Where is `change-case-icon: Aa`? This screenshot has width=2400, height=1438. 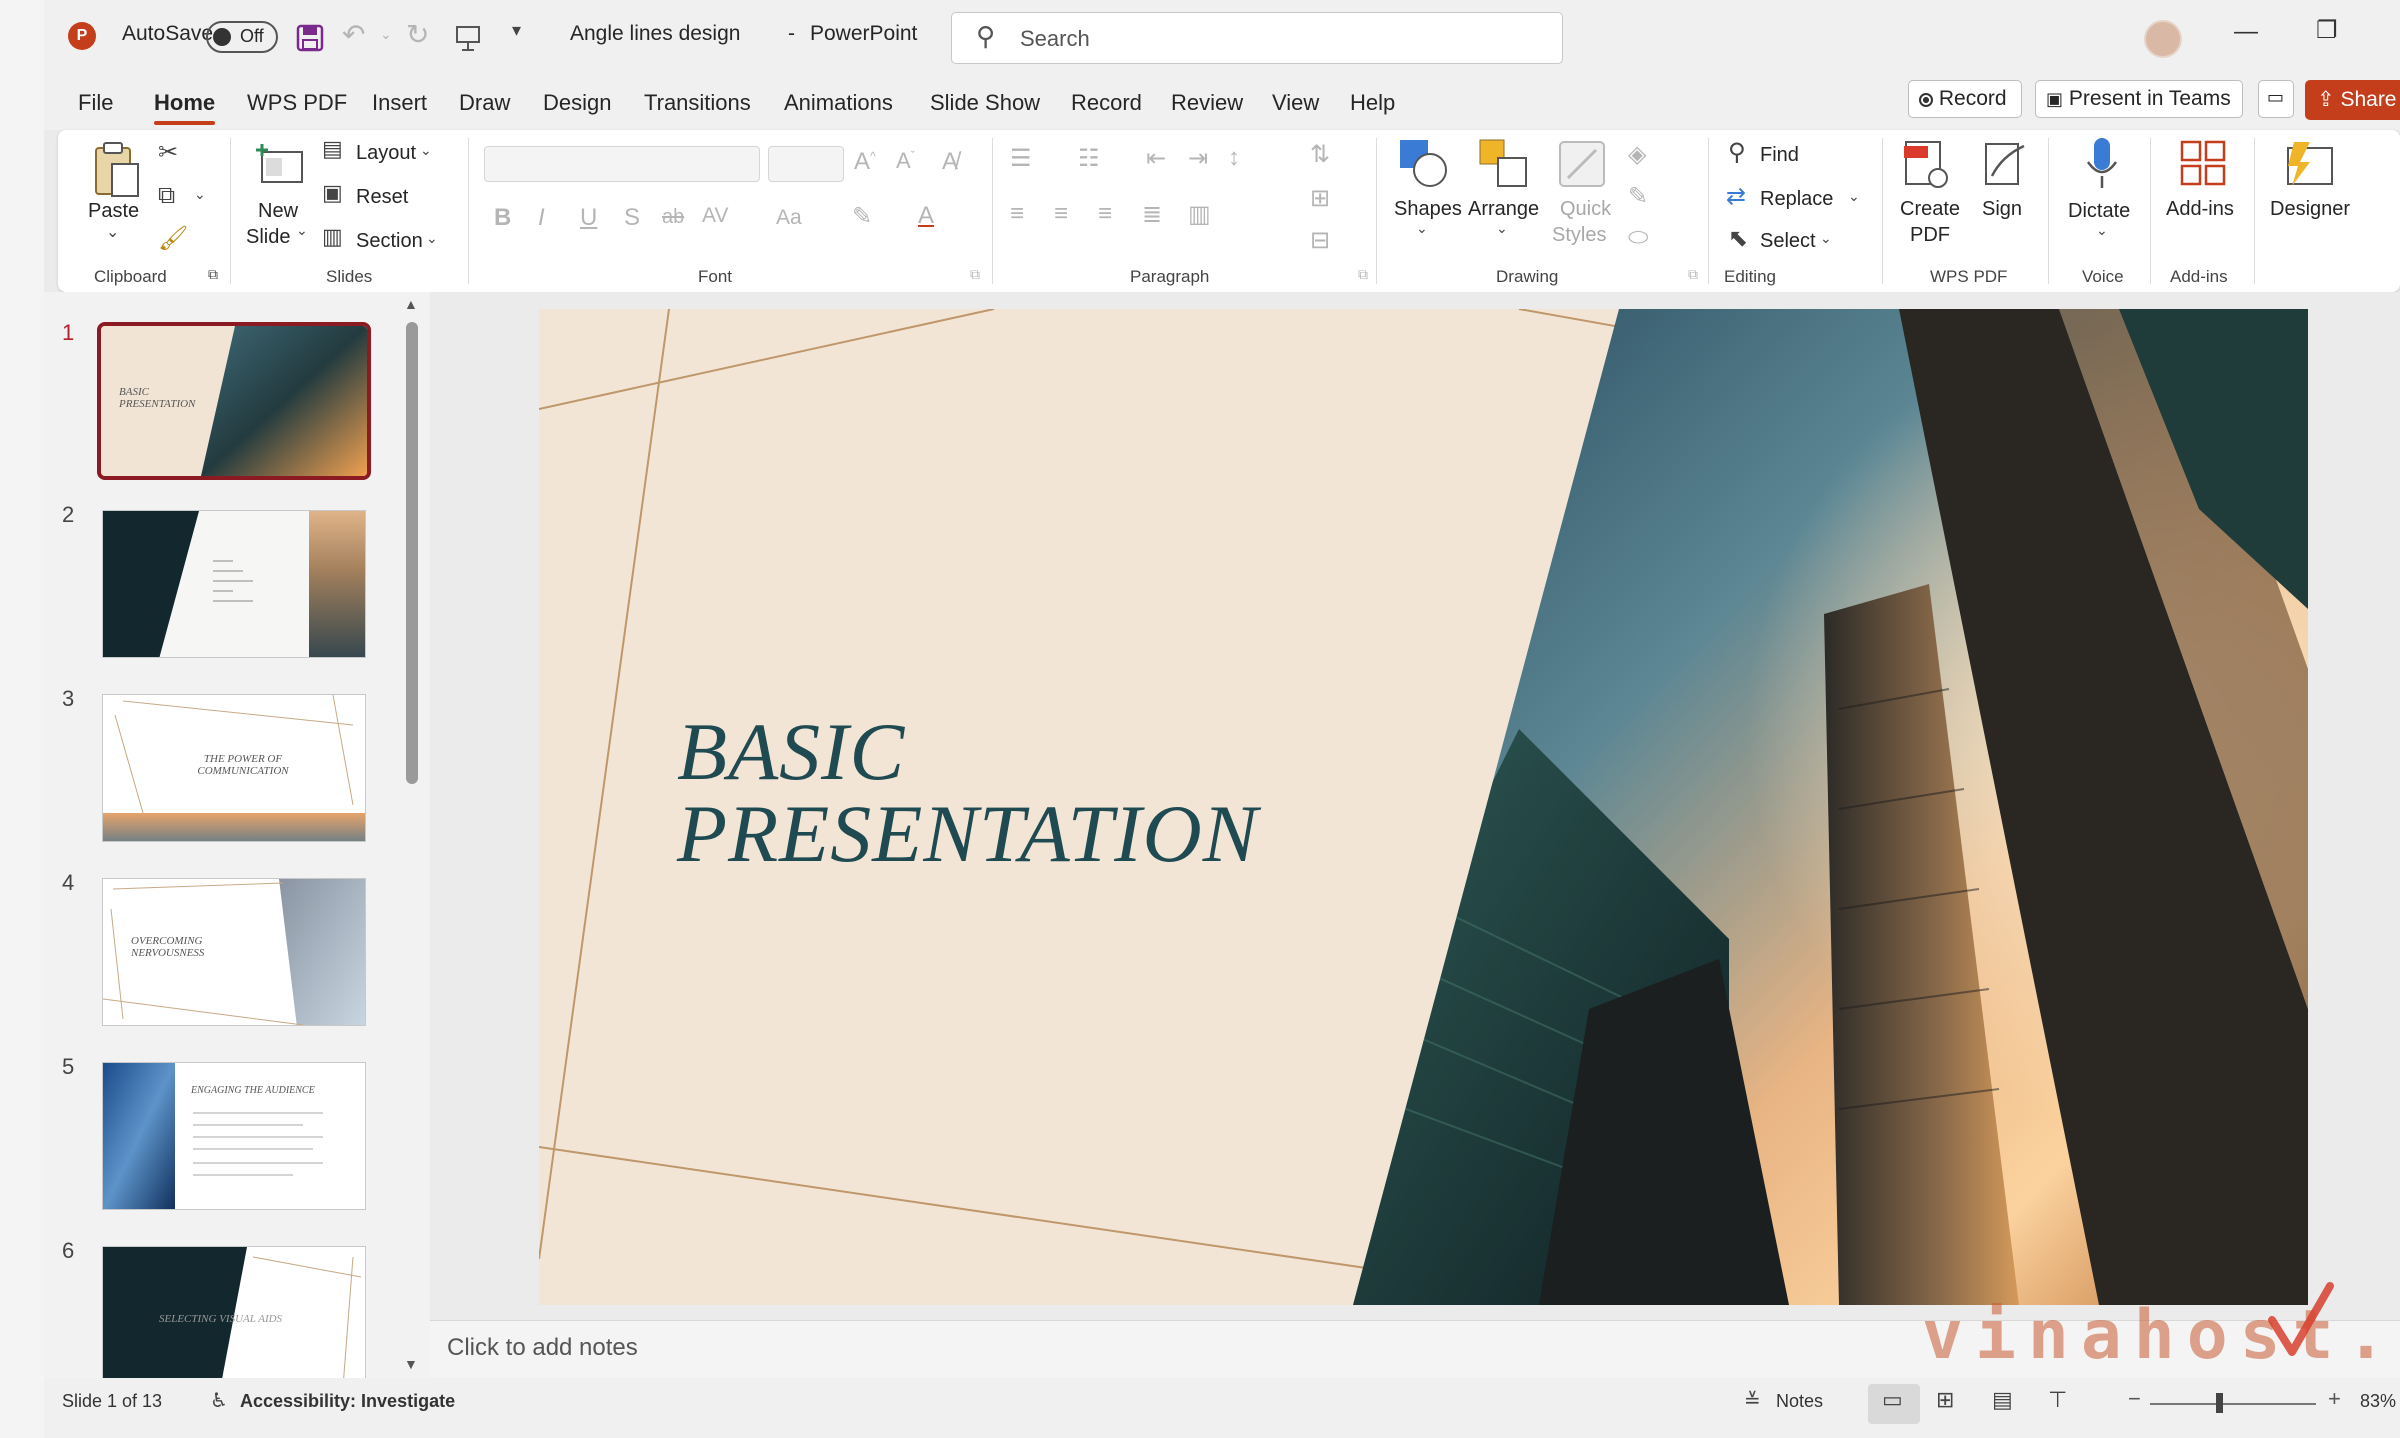 change-case-icon: Aa is located at coordinates (789, 218).